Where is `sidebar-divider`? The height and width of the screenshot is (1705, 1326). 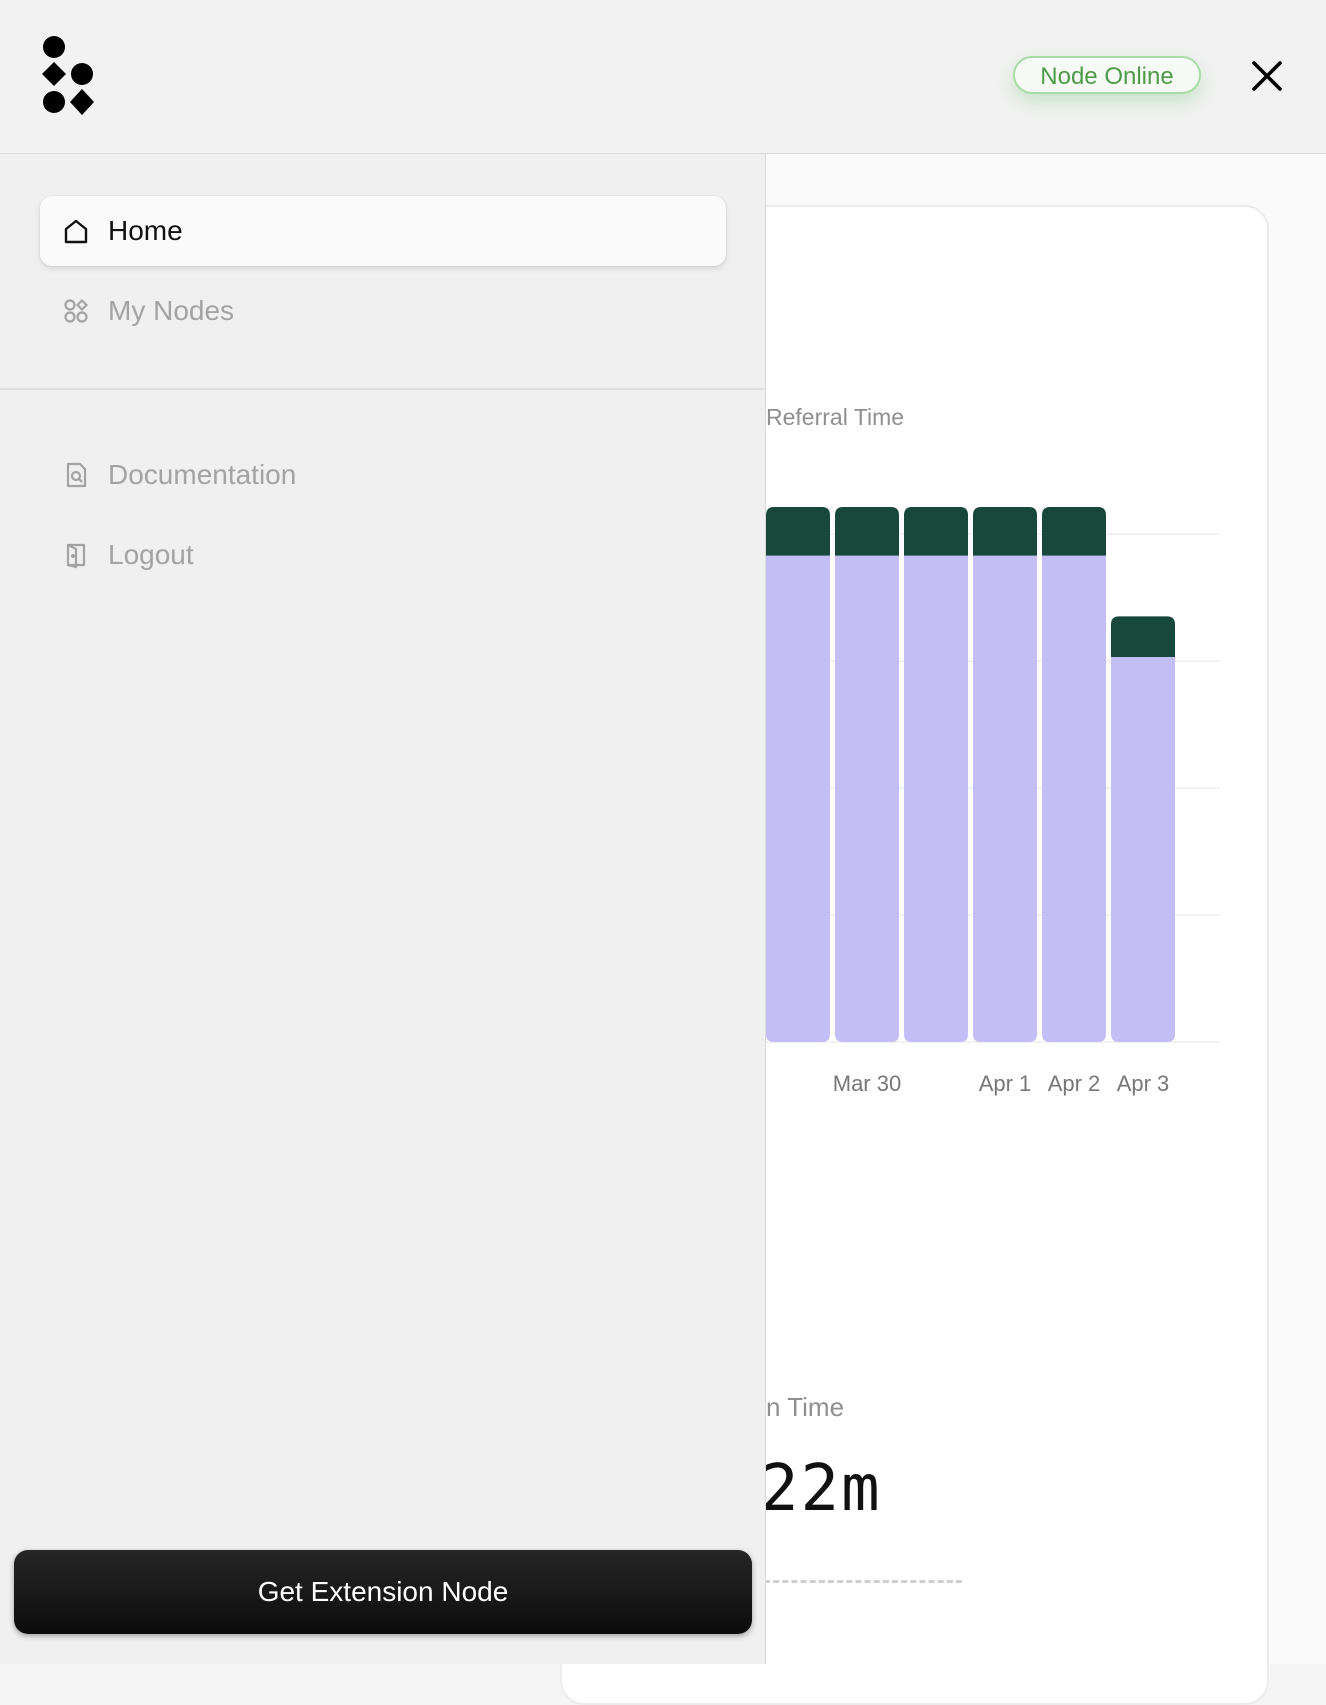 sidebar-divider is located at coordinates (383, 389).